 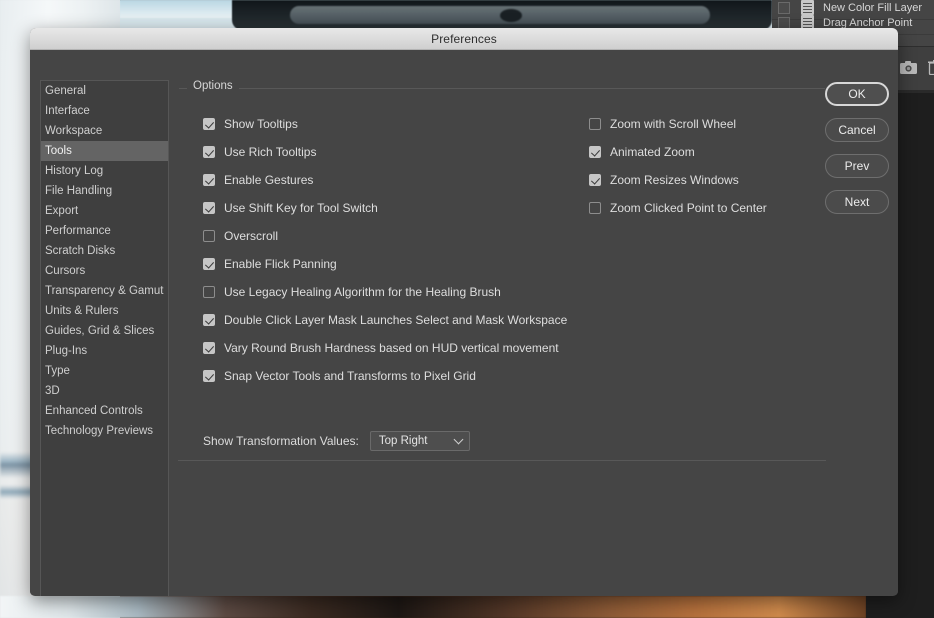 I want to click on dialog-titlebar: Preferences, so click(x=464, y=39).